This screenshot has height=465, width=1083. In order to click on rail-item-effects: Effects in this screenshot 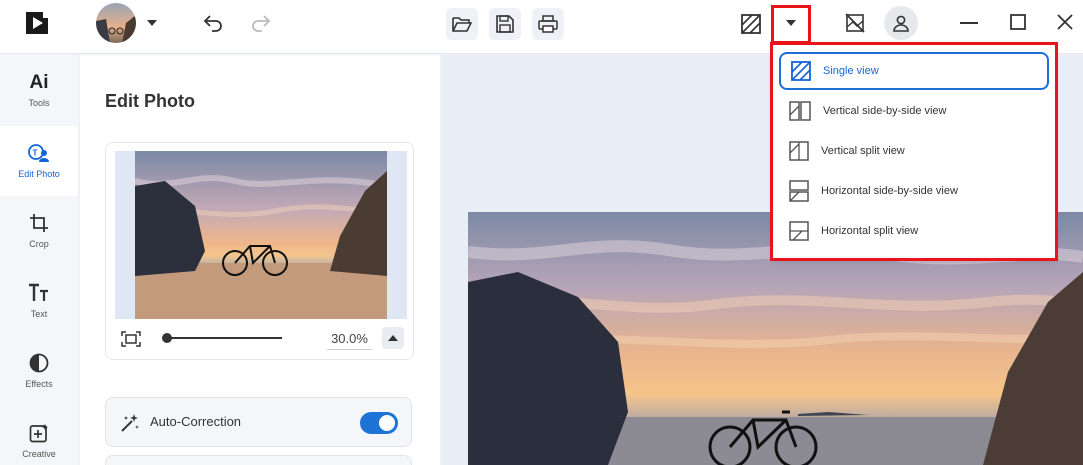, I will do `click(39, 371)`.